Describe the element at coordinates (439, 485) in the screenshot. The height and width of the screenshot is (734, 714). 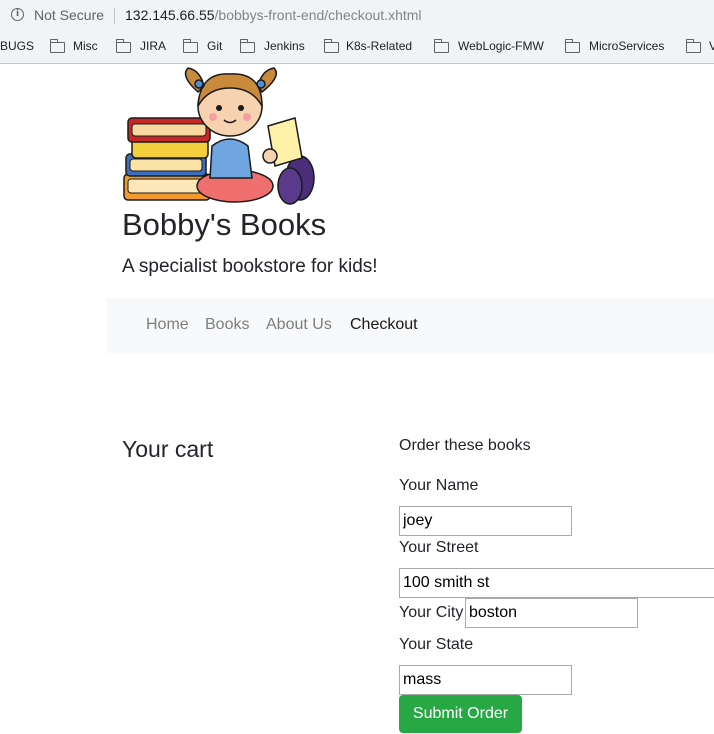
I see `name-label: Your Name` at that location.